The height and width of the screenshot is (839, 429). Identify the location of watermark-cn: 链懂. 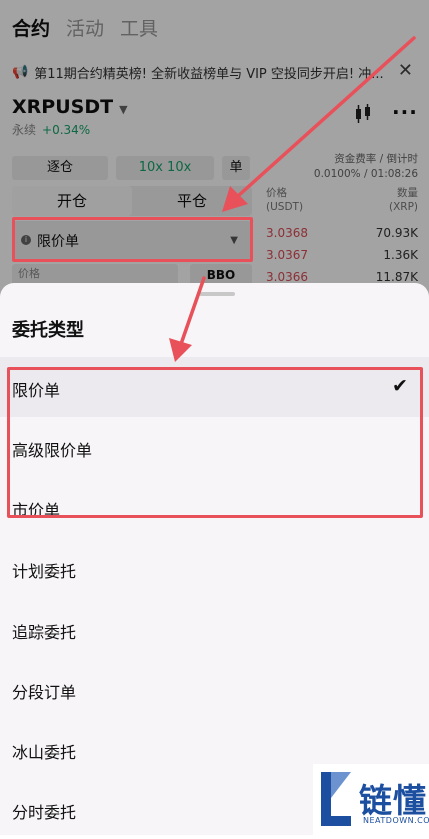
(393, 800).